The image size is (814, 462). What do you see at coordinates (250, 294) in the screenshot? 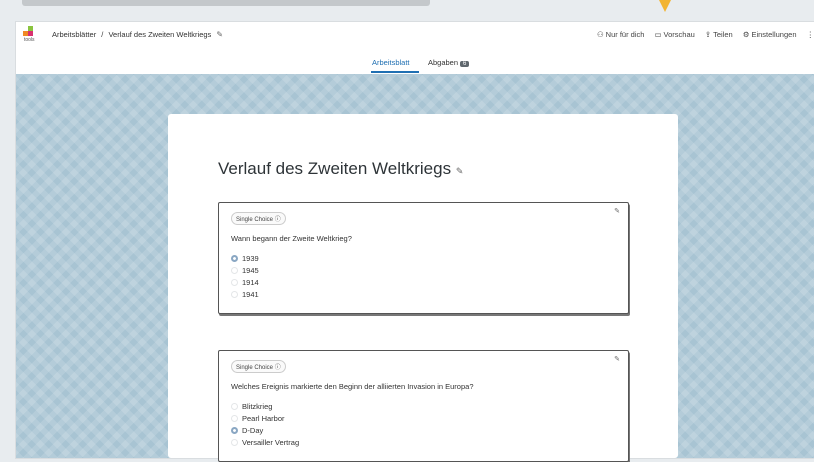
I see `option-label: 1941` at bounding box center [250, 294].